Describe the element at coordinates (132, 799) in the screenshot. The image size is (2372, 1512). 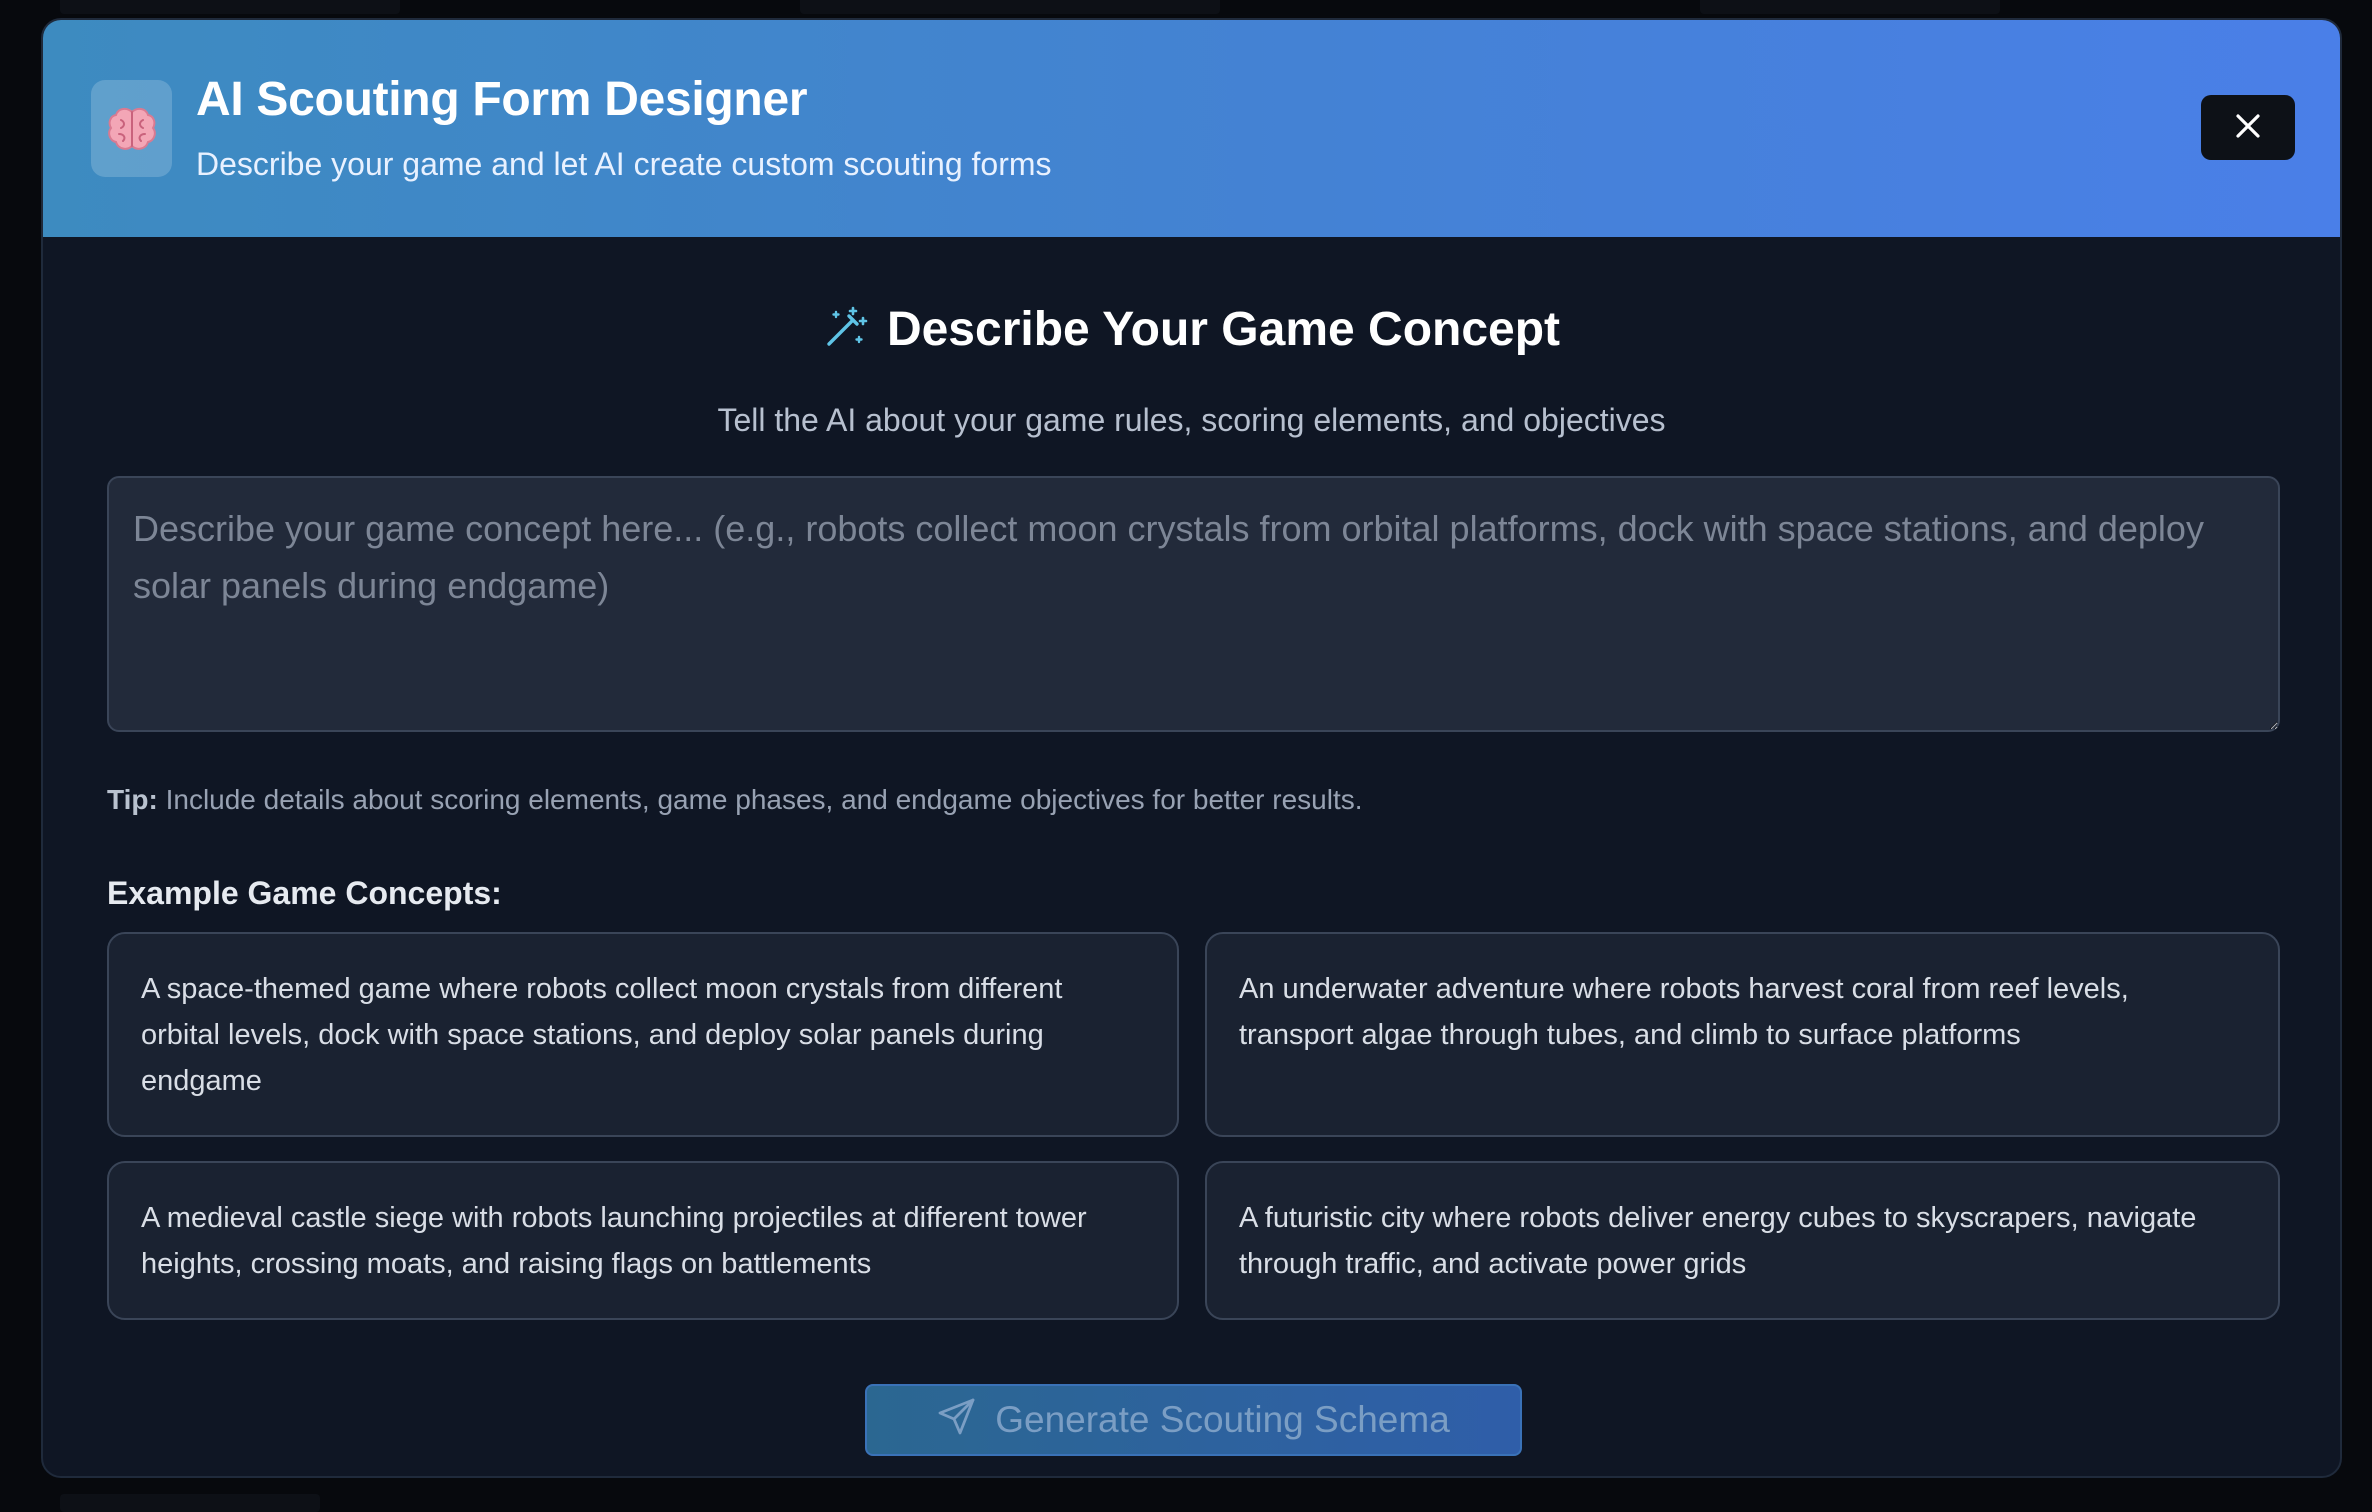
I see `tip-label: Tip:` at that location.